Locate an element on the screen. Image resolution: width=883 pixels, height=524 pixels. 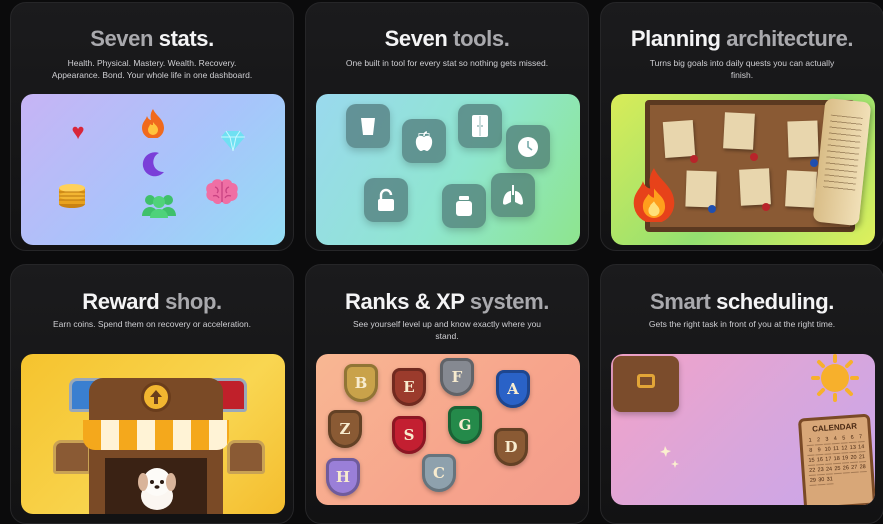
rank-h-badge: H is located at coordinates (343, 477).